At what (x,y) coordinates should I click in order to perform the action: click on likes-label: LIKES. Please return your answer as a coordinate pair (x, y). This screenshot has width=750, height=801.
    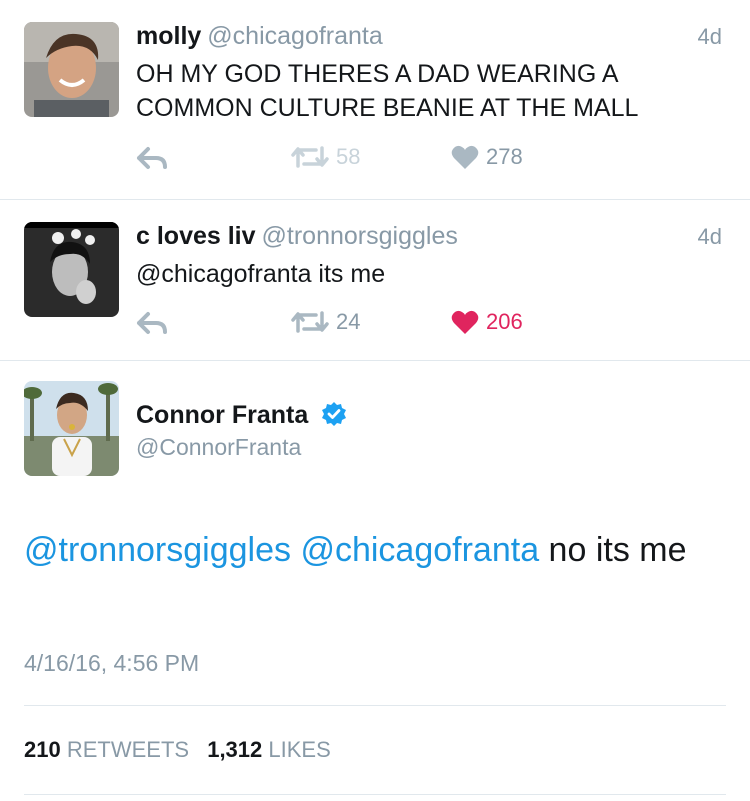
    Looking at the image, I should click on (299, 749).